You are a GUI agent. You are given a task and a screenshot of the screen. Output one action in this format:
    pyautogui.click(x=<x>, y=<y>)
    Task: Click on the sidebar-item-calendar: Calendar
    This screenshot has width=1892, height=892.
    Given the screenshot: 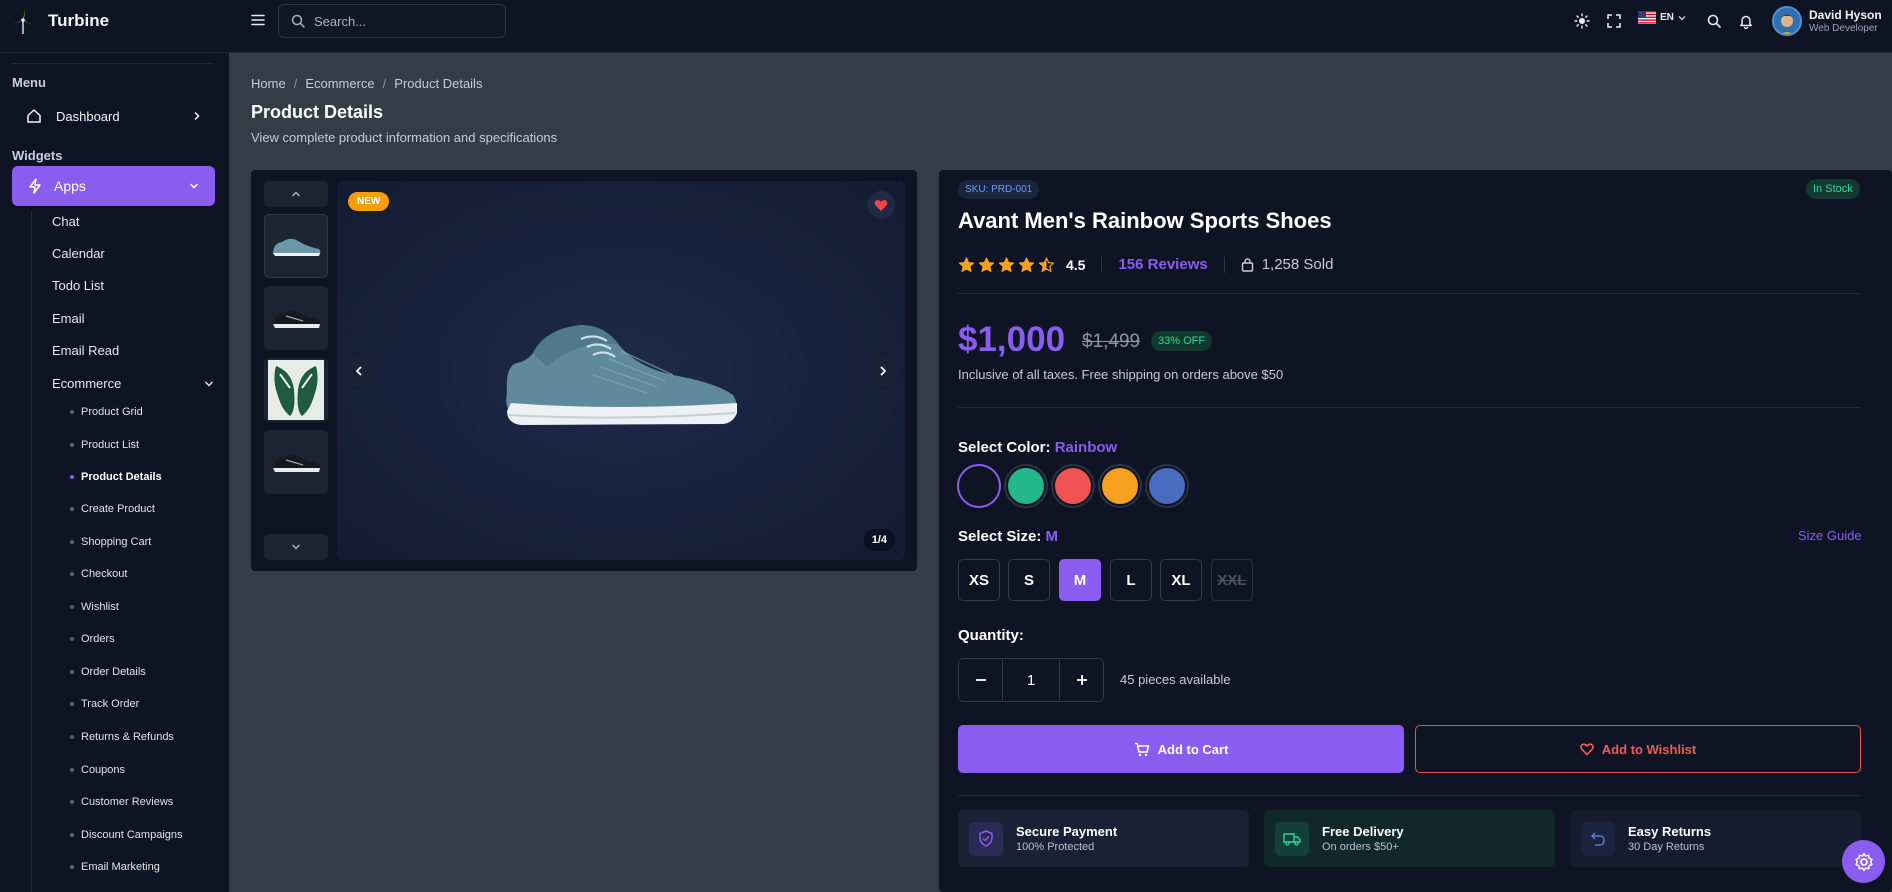 What is the action you would take?
    pyautogui.click(x=78, y=253)
    